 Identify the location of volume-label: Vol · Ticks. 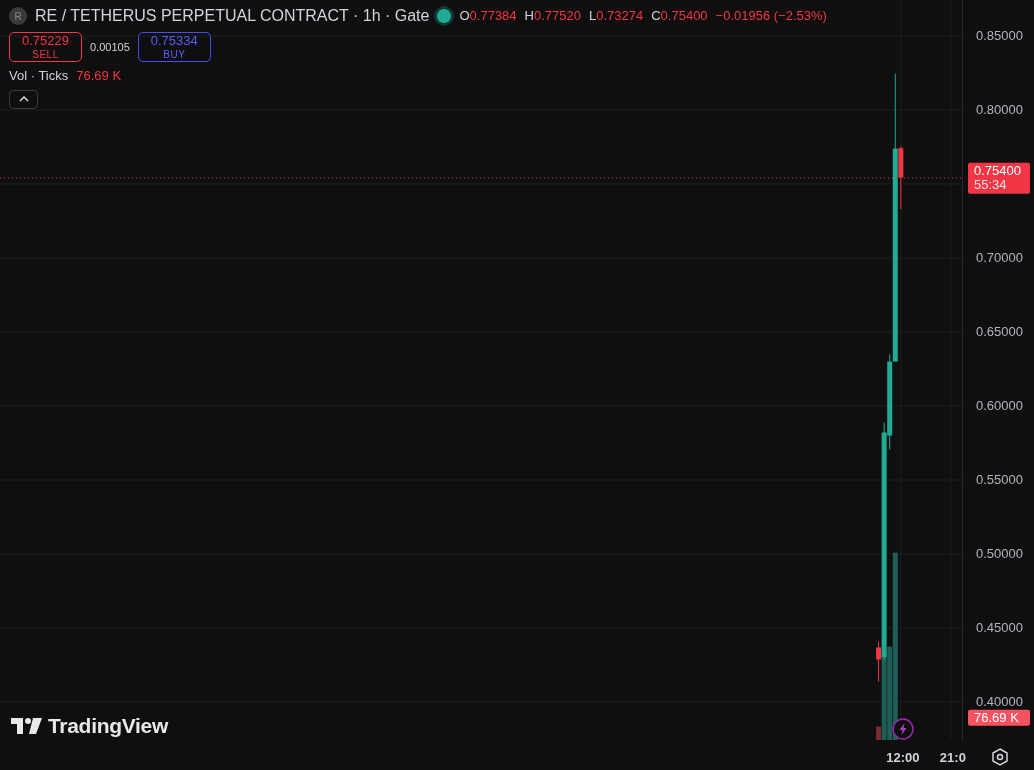
(39, 76).